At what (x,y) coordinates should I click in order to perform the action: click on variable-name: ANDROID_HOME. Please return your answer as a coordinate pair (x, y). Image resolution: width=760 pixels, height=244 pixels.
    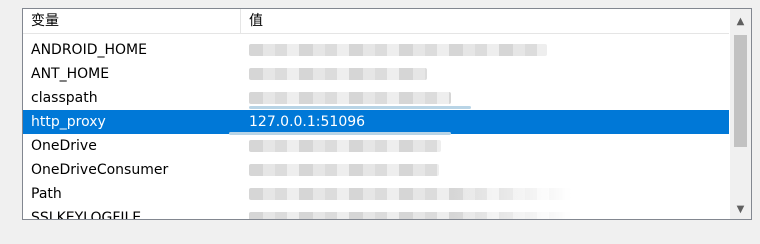
    Looking at the image, I should click on (89, 50).